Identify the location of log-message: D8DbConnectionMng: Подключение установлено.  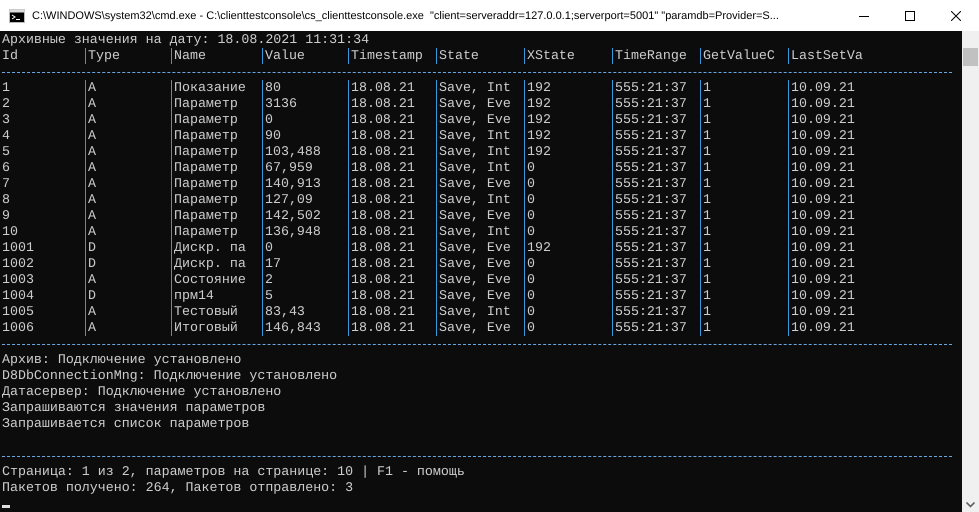
(170, 376).